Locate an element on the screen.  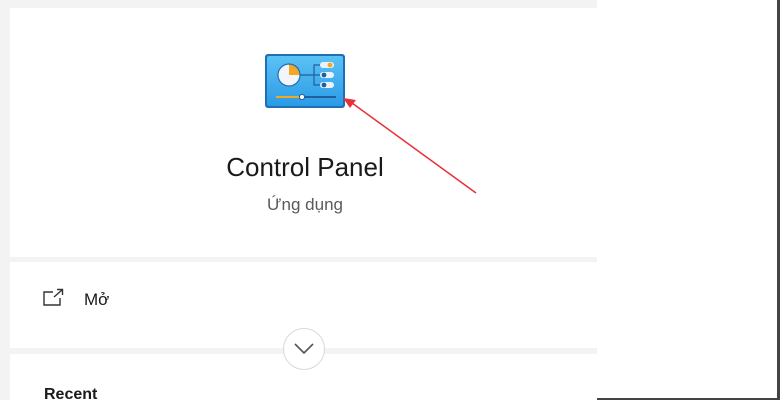
app-type-label: Ứng dụng is located at coordinates (305, 204).